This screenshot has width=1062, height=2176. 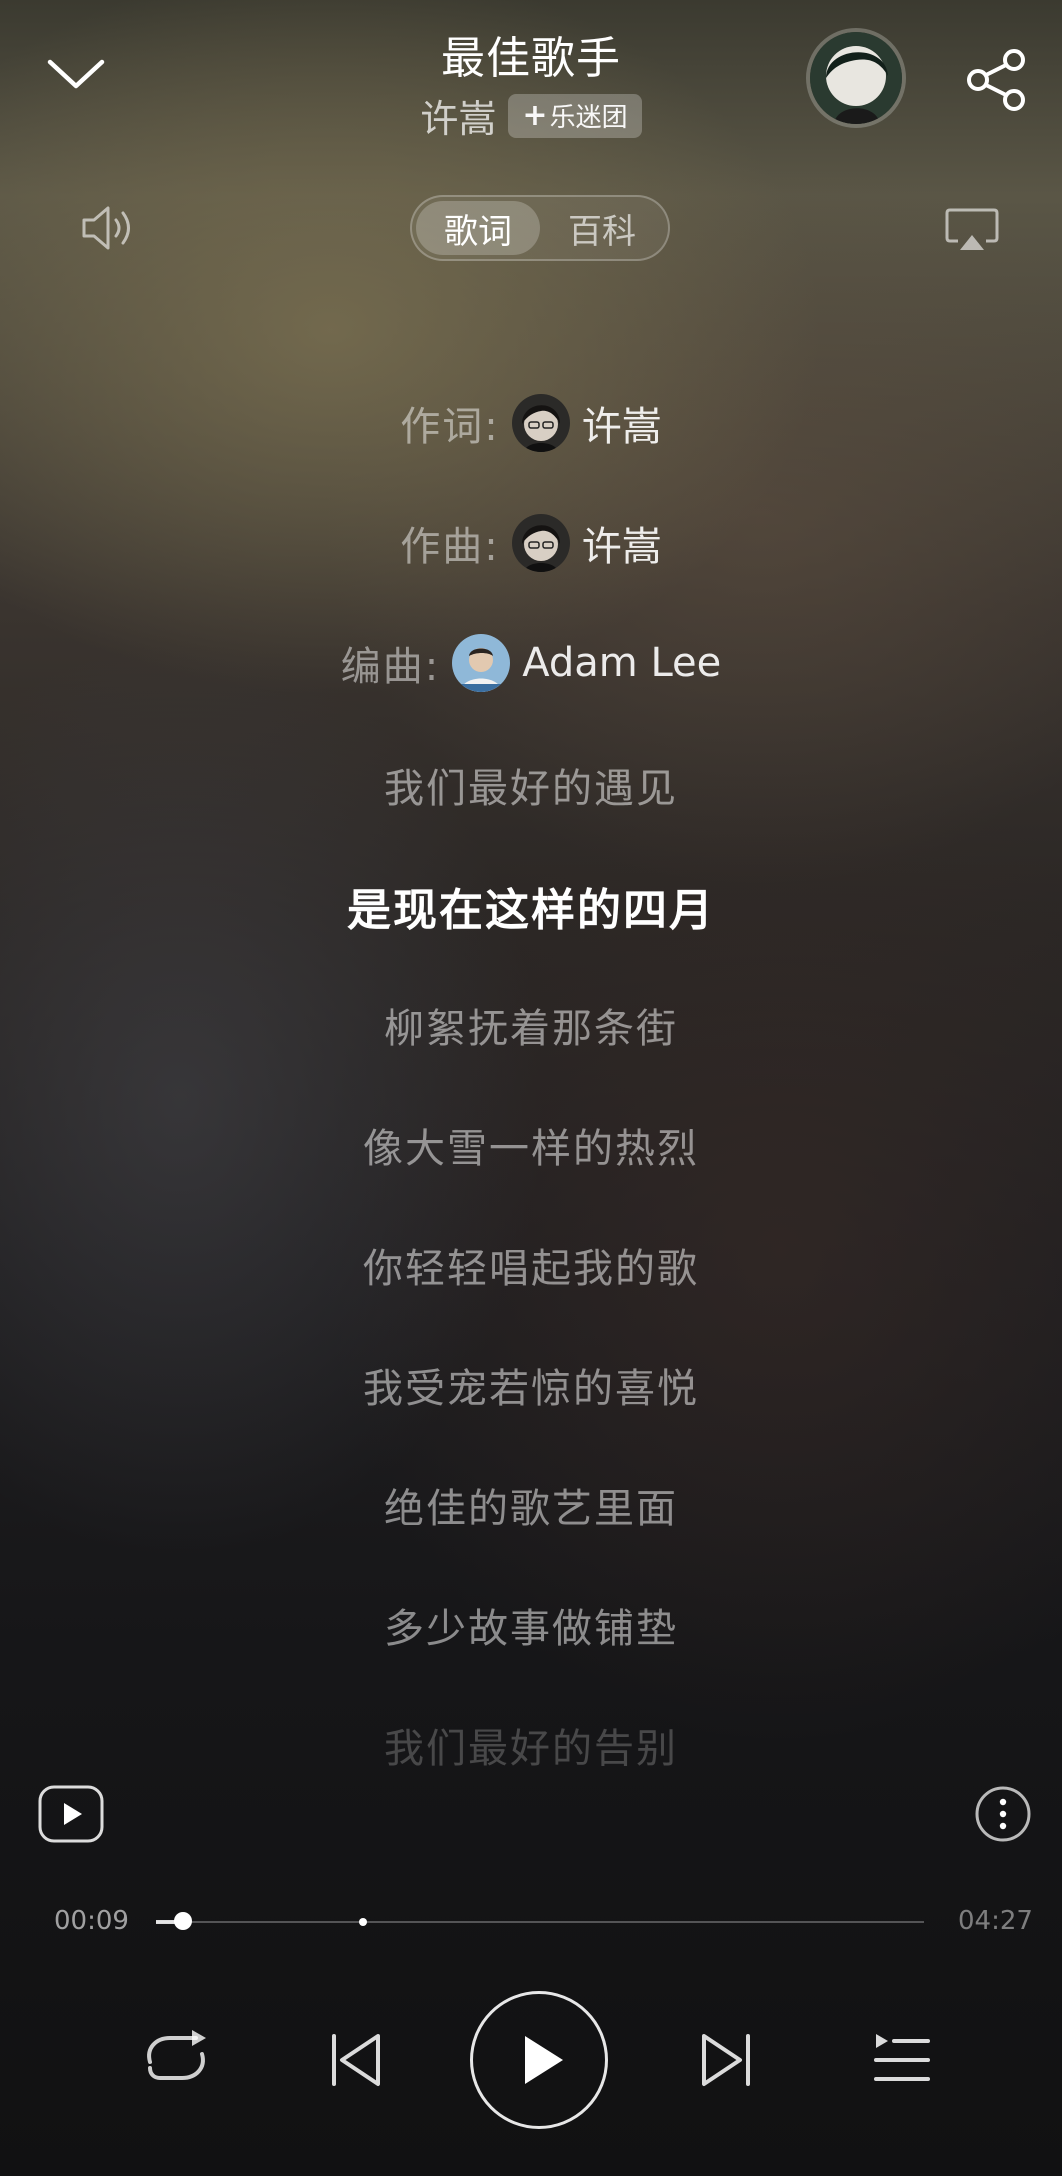 I want to click on more-vertical-icon, so click(x=1003, y=1814).